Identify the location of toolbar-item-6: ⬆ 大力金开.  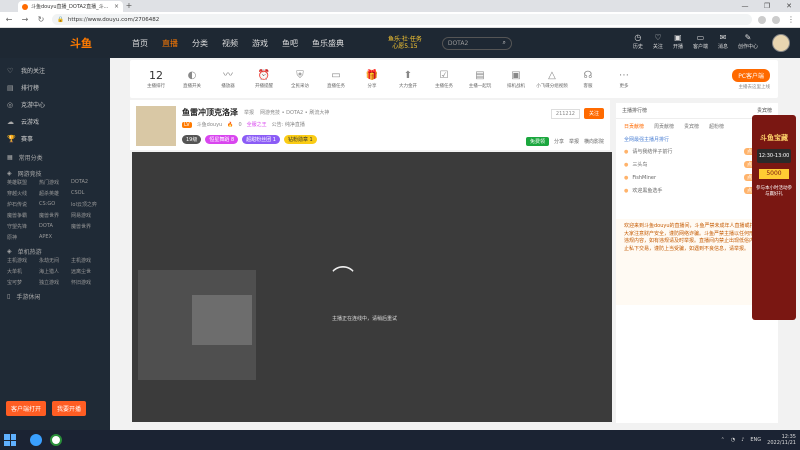
(408, 79).